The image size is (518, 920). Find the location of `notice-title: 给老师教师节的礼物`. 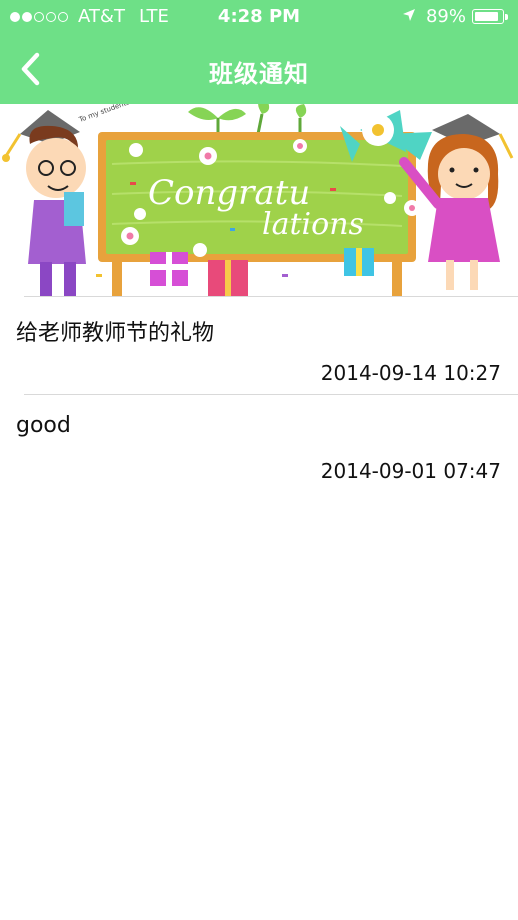

notice-title: 给老师教师节的礼物 is located at coordinates (115, 333).